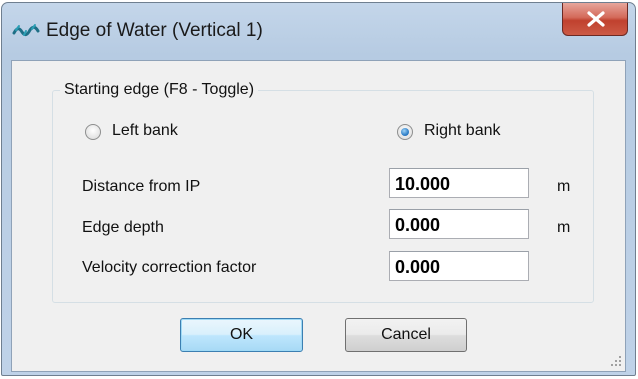 The image size is (638, 379). I want to click on starting-edge-legend: Starting edge (F8 - Toggle), so click(159, 90).